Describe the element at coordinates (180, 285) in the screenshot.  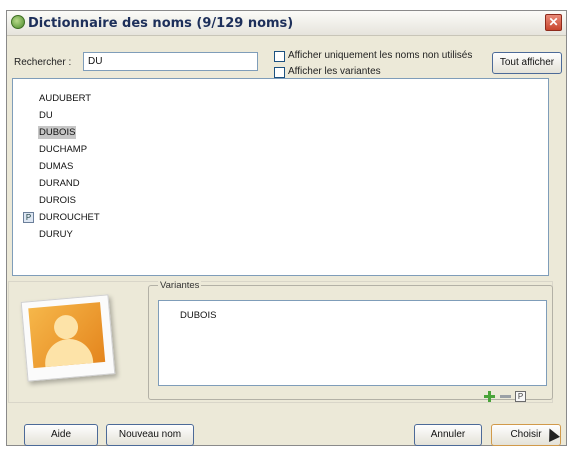
I see `variants-group-label: Variantes` at that location.